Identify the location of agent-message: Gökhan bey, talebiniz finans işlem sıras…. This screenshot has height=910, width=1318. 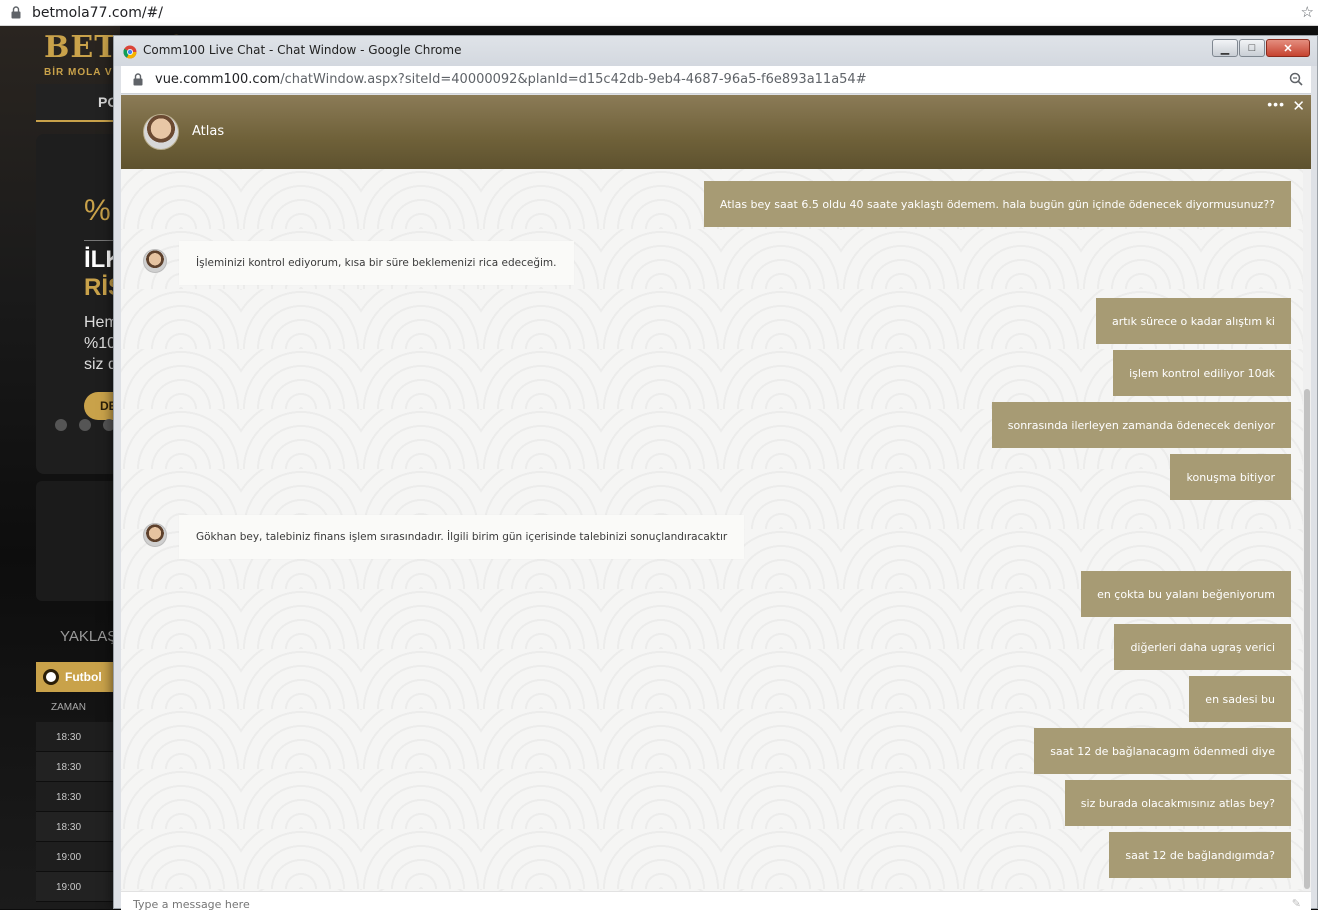
(462, 537).